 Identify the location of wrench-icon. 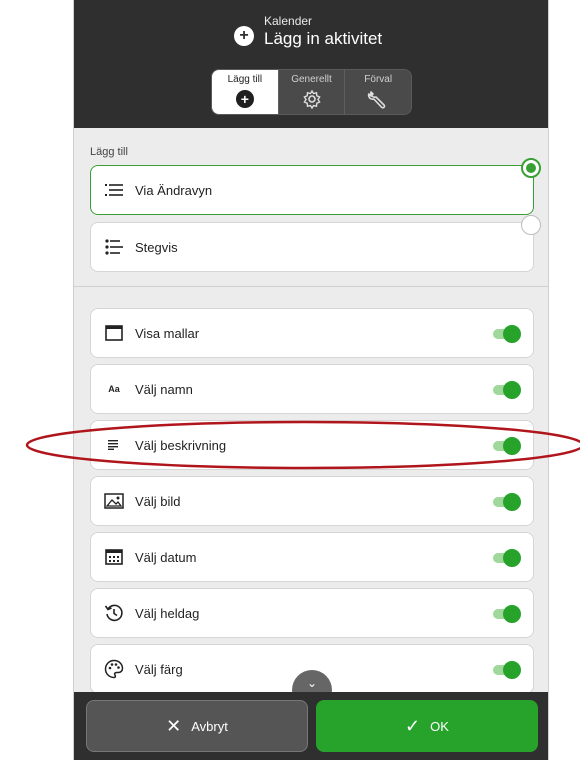
(378, 99).